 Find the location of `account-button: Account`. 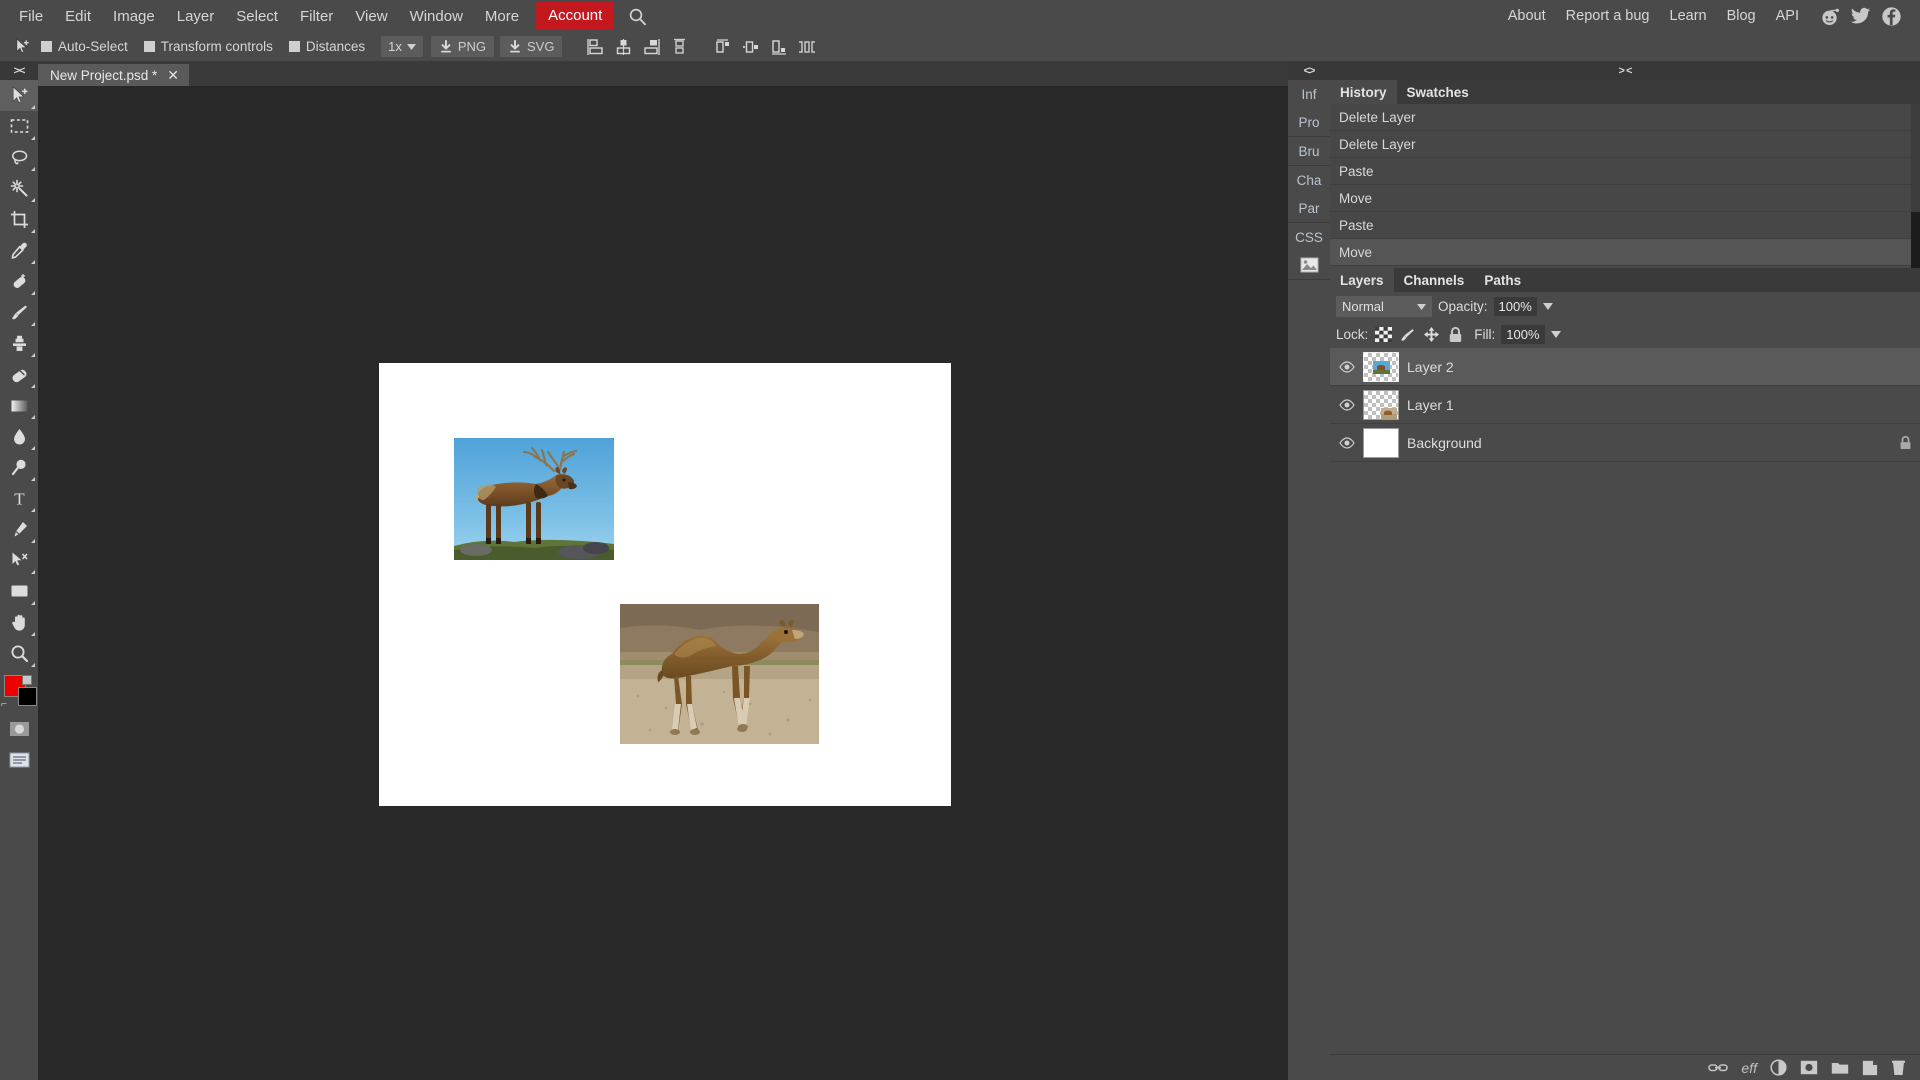

account-button: Account is located at coordinates (575, 16).